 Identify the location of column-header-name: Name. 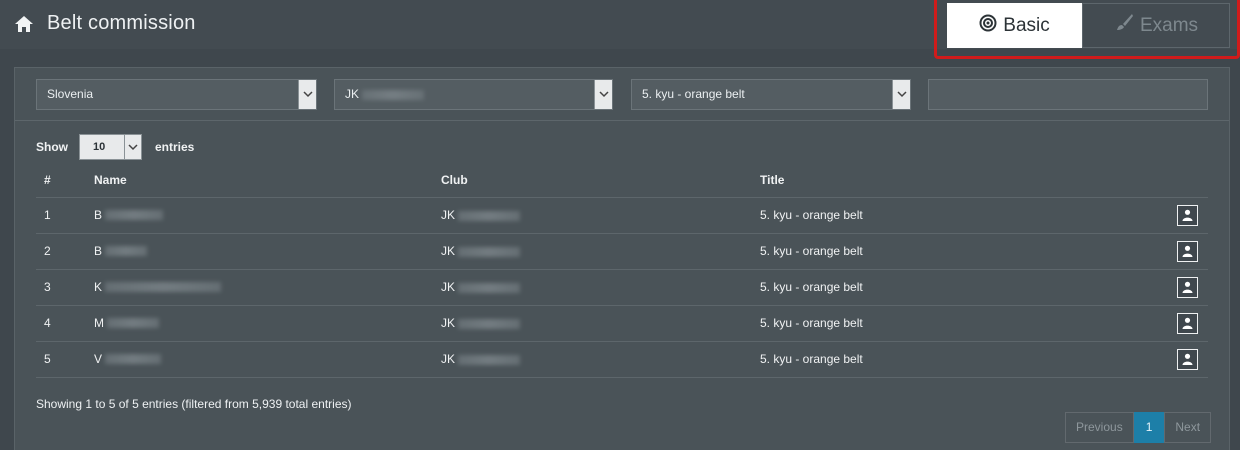
(267, 180).